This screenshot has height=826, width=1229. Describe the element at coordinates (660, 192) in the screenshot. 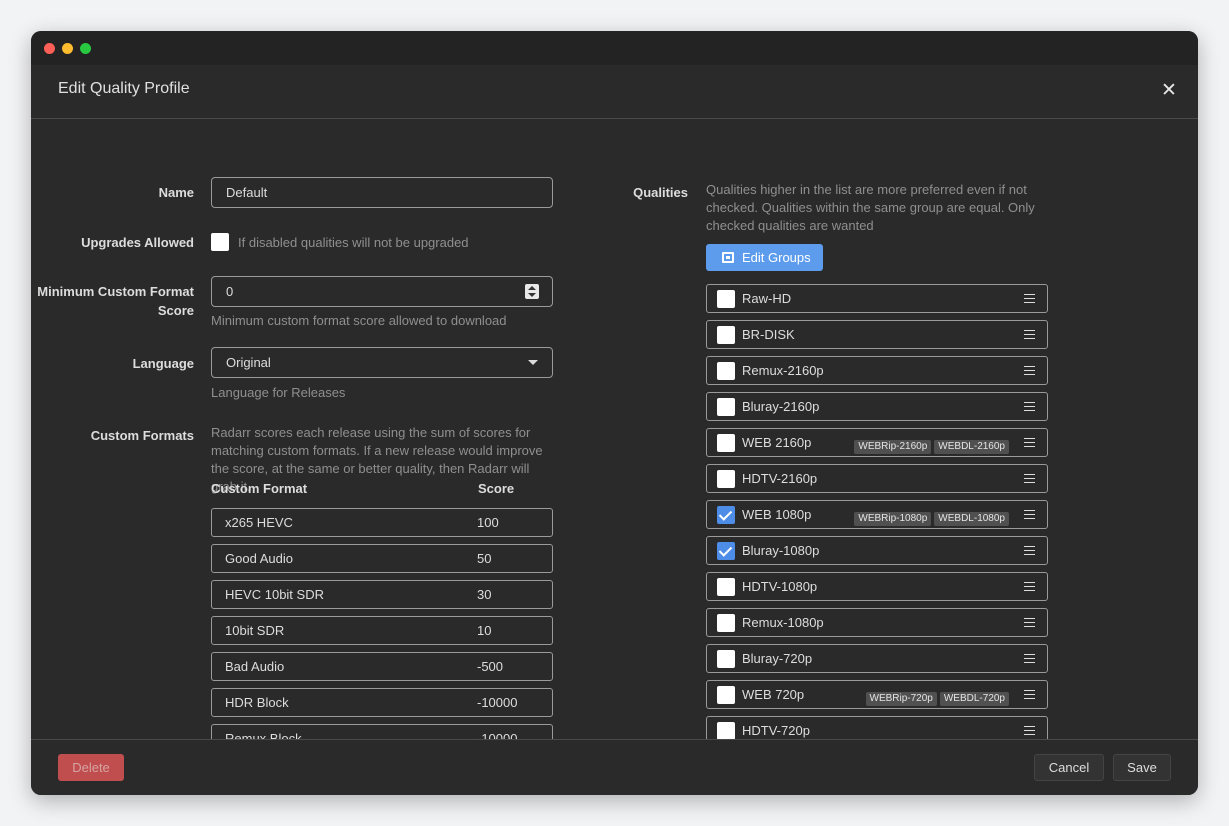

I see `qualities-label: Qualities` at that location.